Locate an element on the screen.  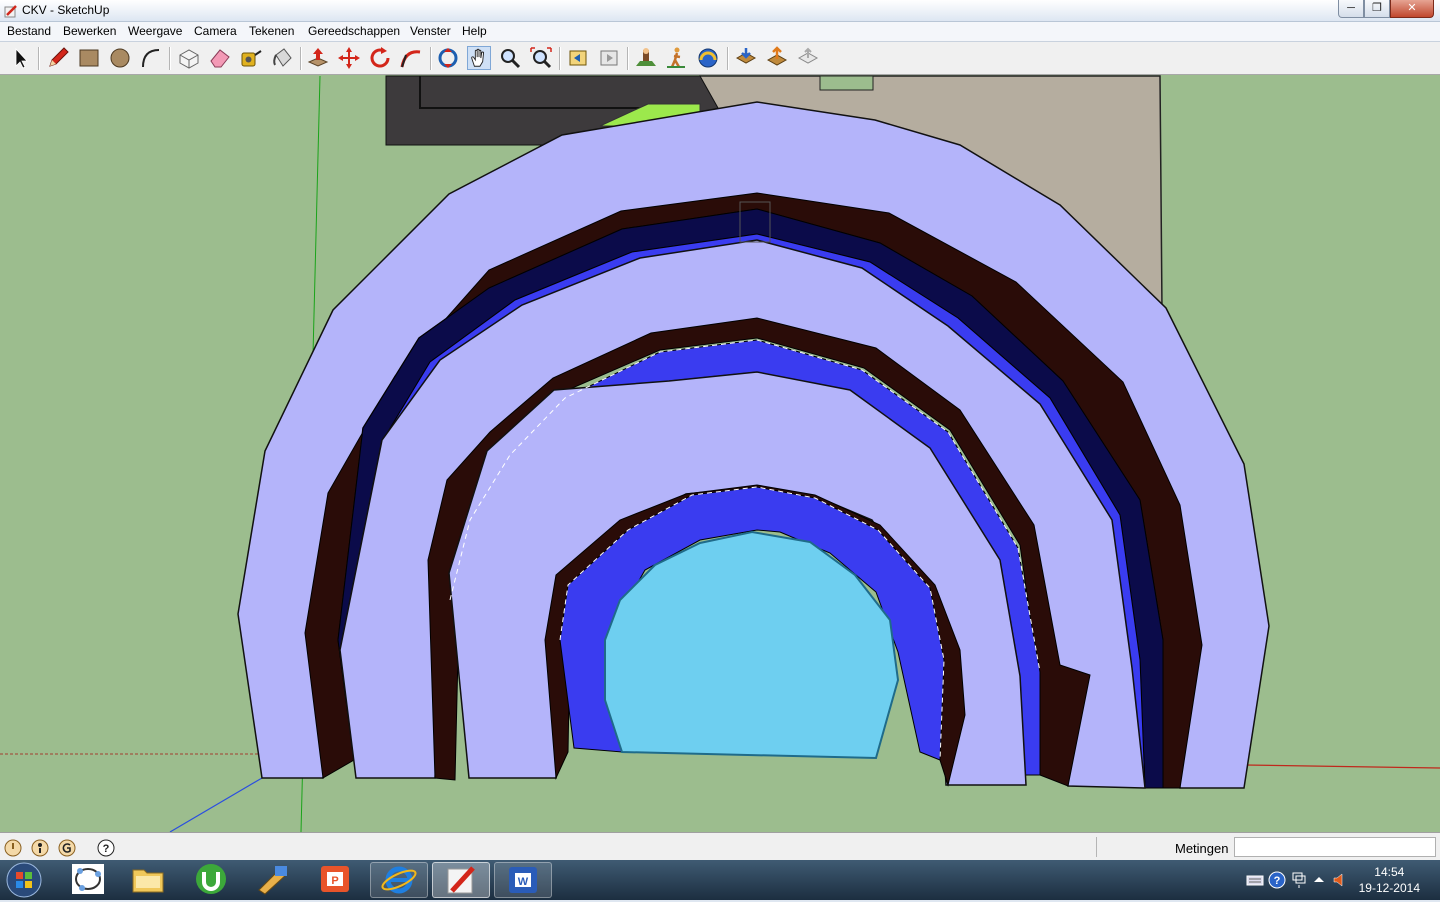
taskbar-explorer is located at coordinates (149, 880).